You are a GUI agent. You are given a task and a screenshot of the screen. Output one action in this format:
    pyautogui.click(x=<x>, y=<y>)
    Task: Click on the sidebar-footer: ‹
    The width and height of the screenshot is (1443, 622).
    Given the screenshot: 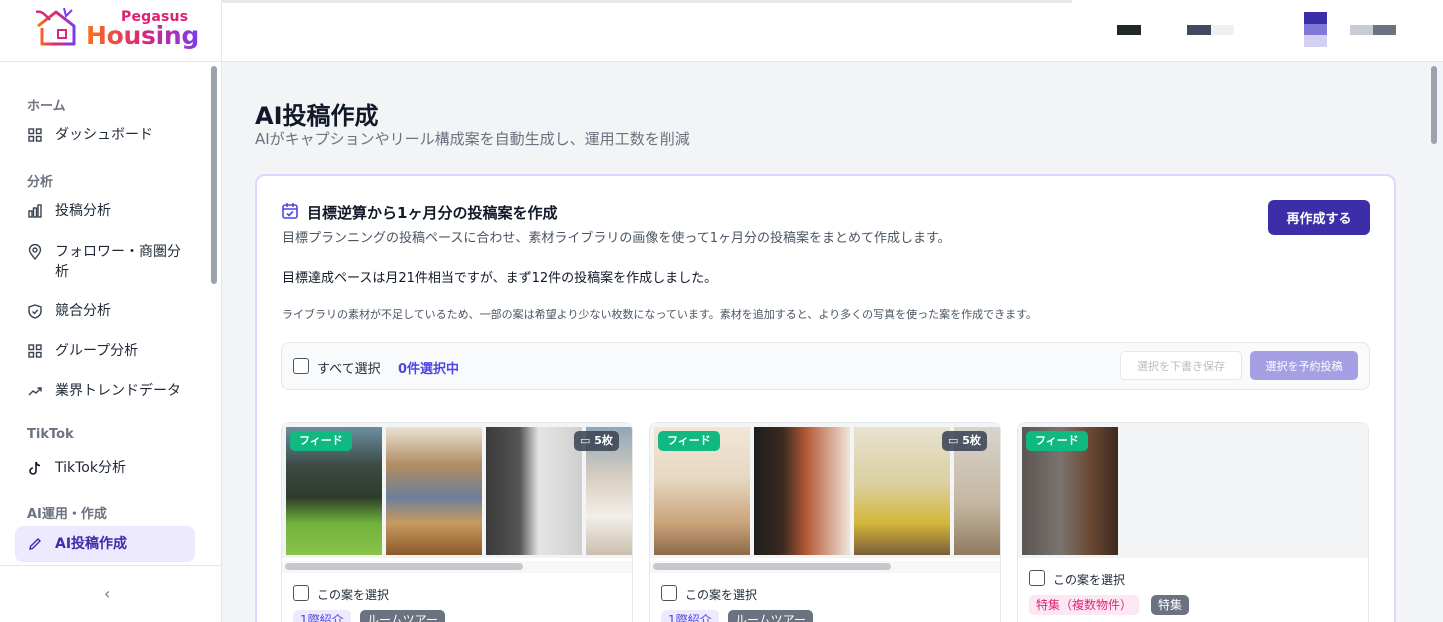 What is the action you would take?
    pyautogui.click(x=110, y=593)
    